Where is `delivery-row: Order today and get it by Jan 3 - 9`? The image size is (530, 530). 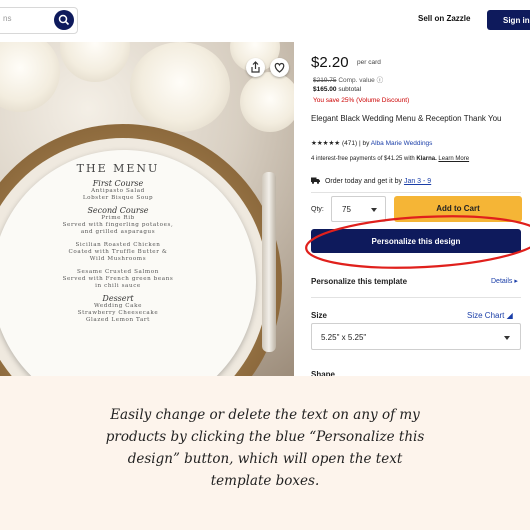
delivery-row: Order today and get it by Jan 3 - 9 is located at coordinates (371, 181).